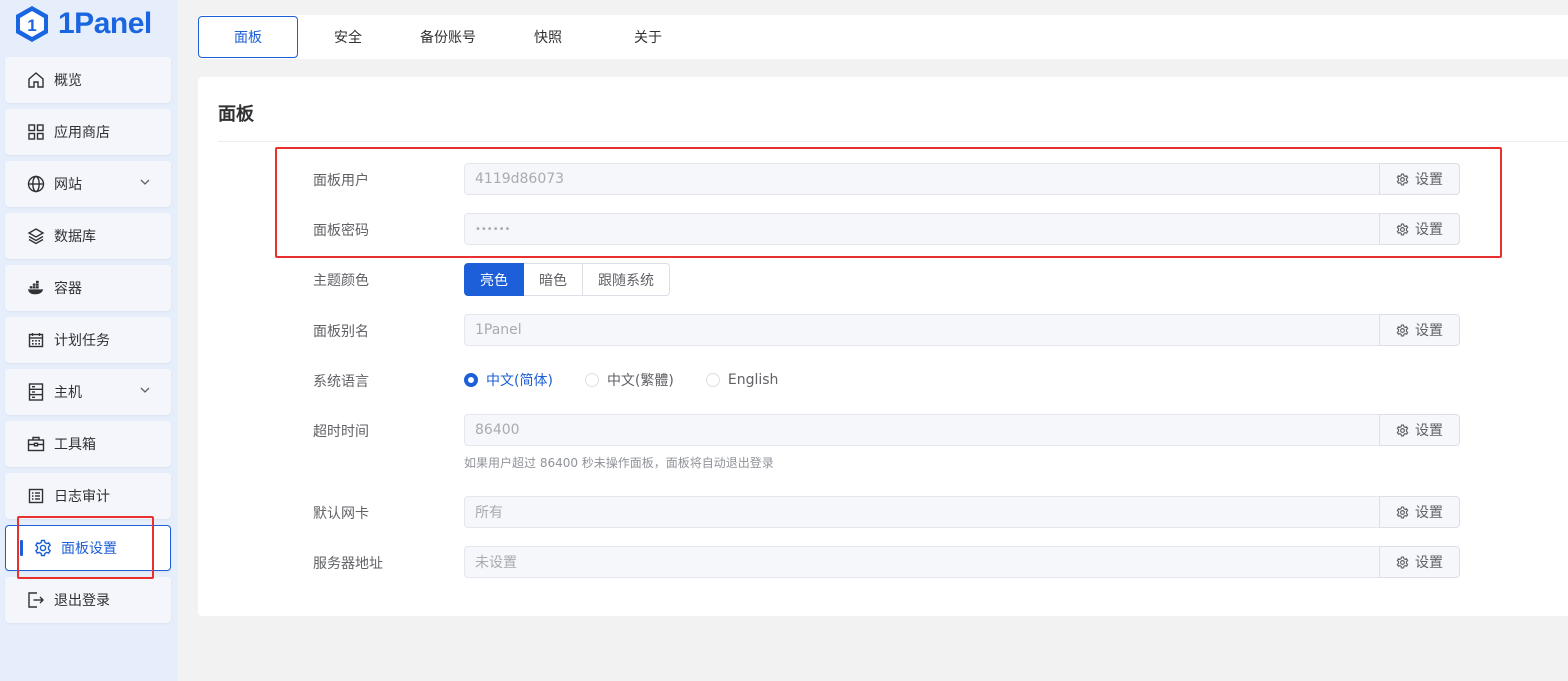  What do you see at coordinates (36, 444) in the screenshot?
I see `toolbox-icon` at bounding box center [36, 444].